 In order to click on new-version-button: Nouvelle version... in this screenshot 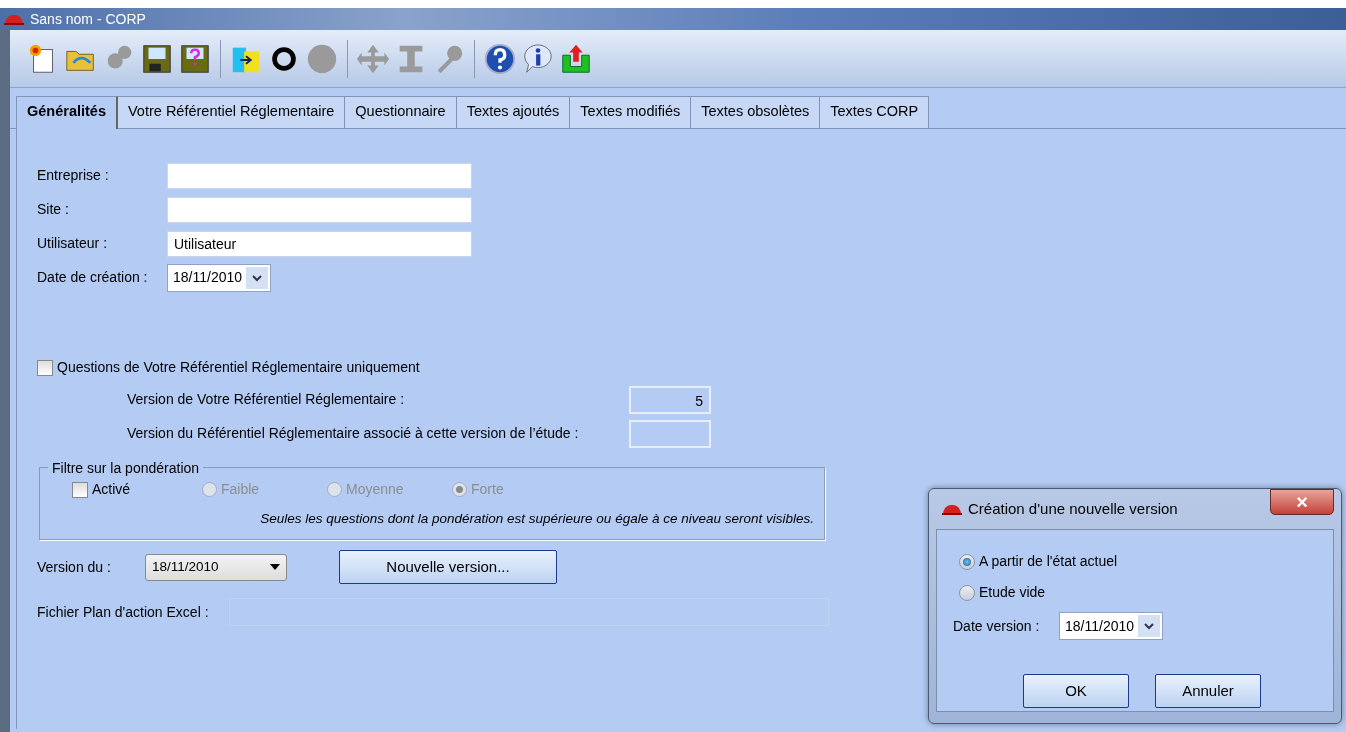, I will do `click(448, 567)`.